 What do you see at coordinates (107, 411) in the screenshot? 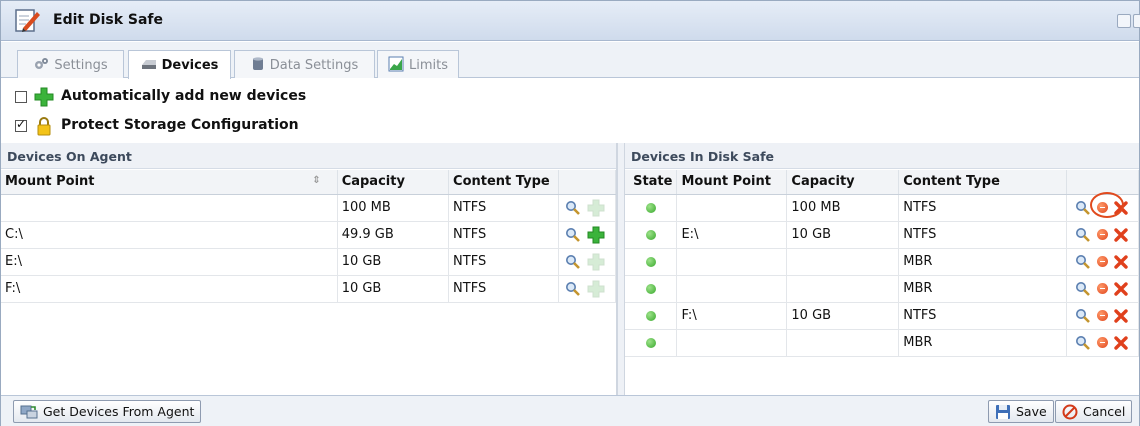
I see `get-devices-button: Get Devices From Agent` at bounding box center [107, 411].